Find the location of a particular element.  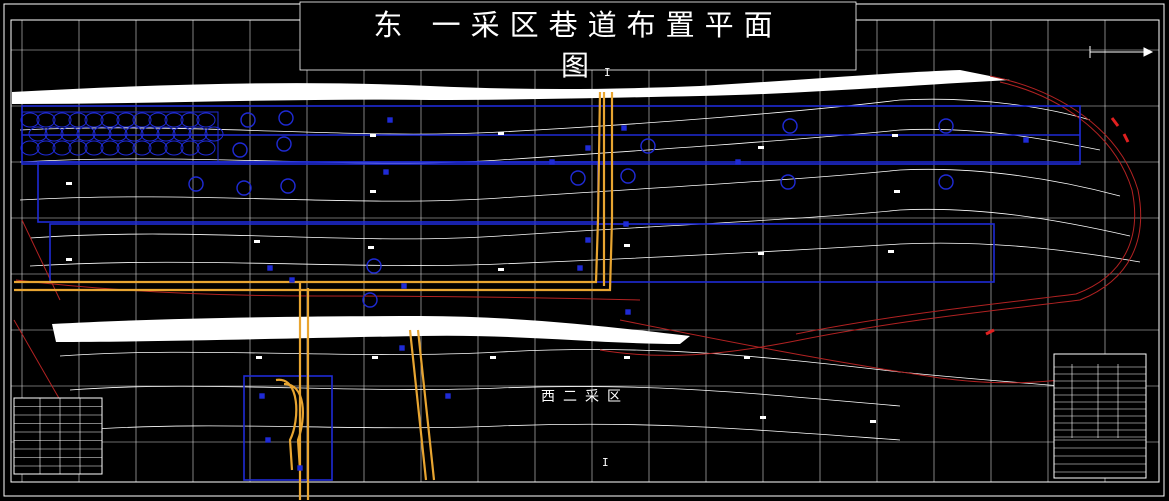

top-fault-band is located at coordinates (511, 87).